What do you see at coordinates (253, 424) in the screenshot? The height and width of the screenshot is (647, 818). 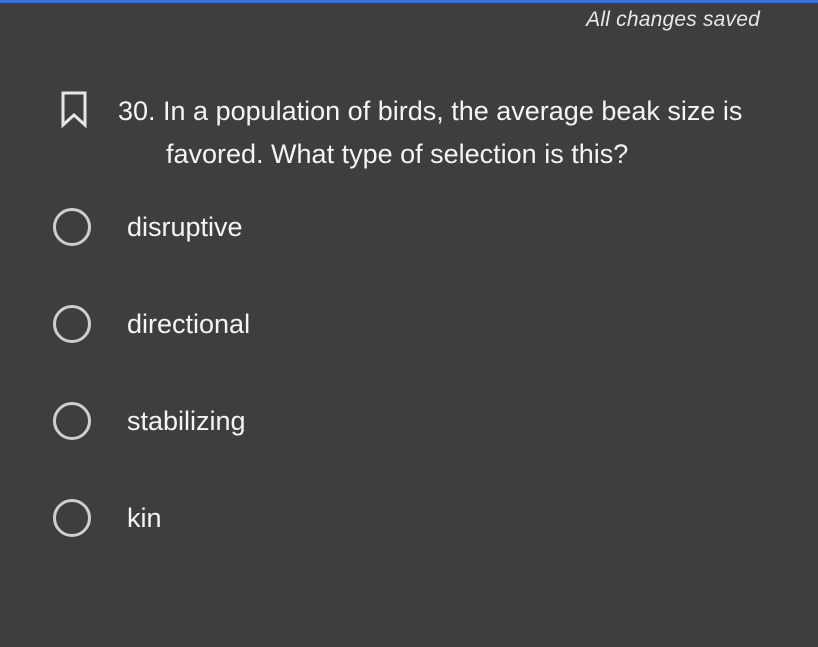 I see `option-stabilizing: stabilizing` at bounding box center [253, 424].